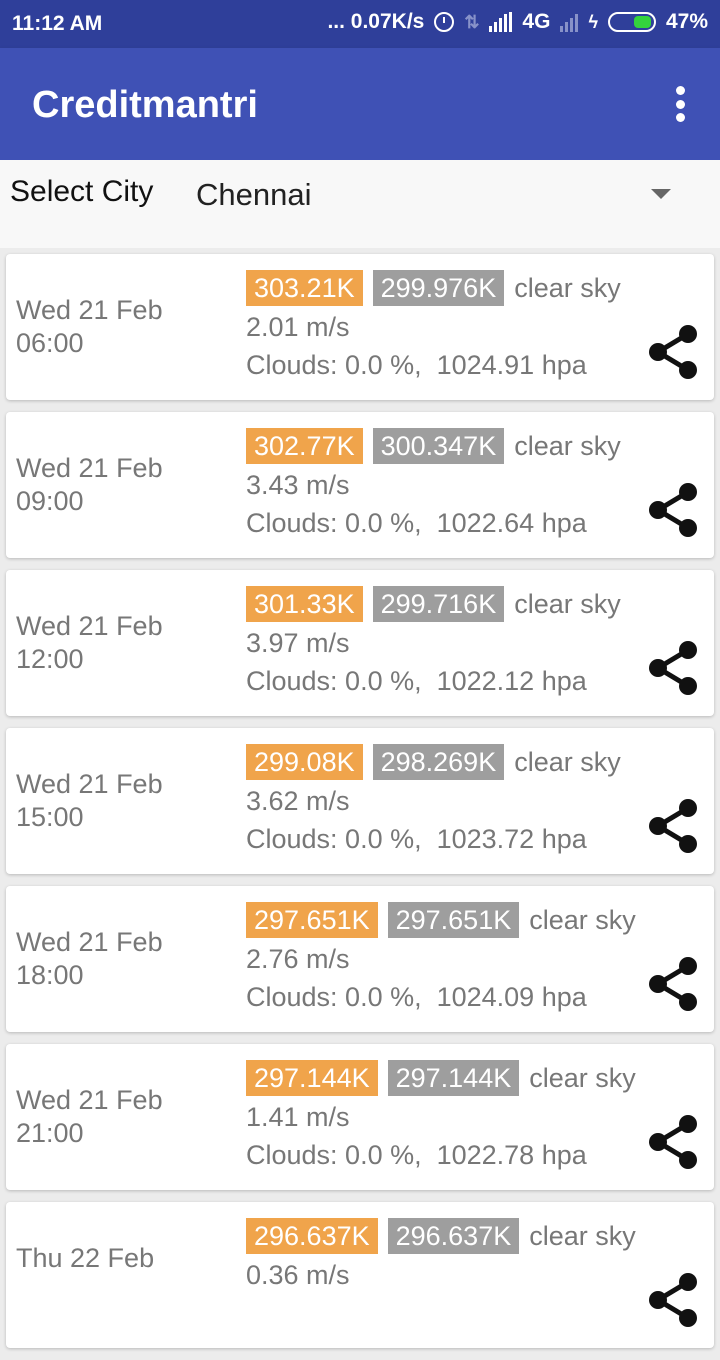 This screenshot has width=720, height=1360. What do you see at coordinates (569, 22) in the screenshot?
I see `signal-sim2-icon` at bounding box center [569, 22].